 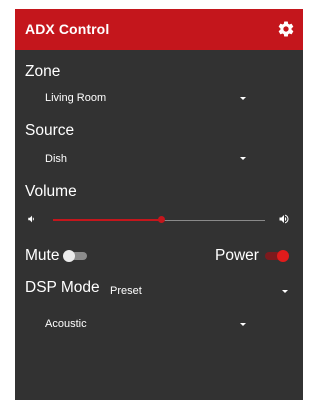 I want to click on source-select: Dish, so click(x=145, y=159).